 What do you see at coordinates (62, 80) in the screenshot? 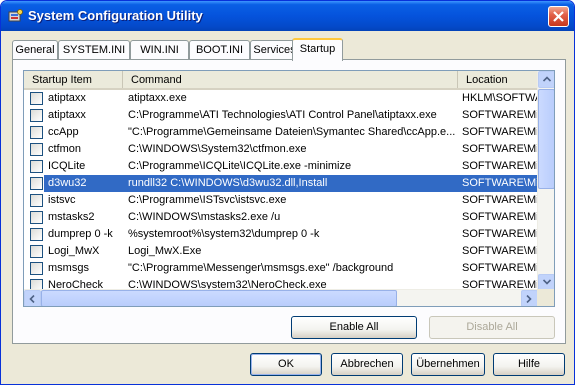
I see `column-label: Startup Item` at bounding box center [62, 80].